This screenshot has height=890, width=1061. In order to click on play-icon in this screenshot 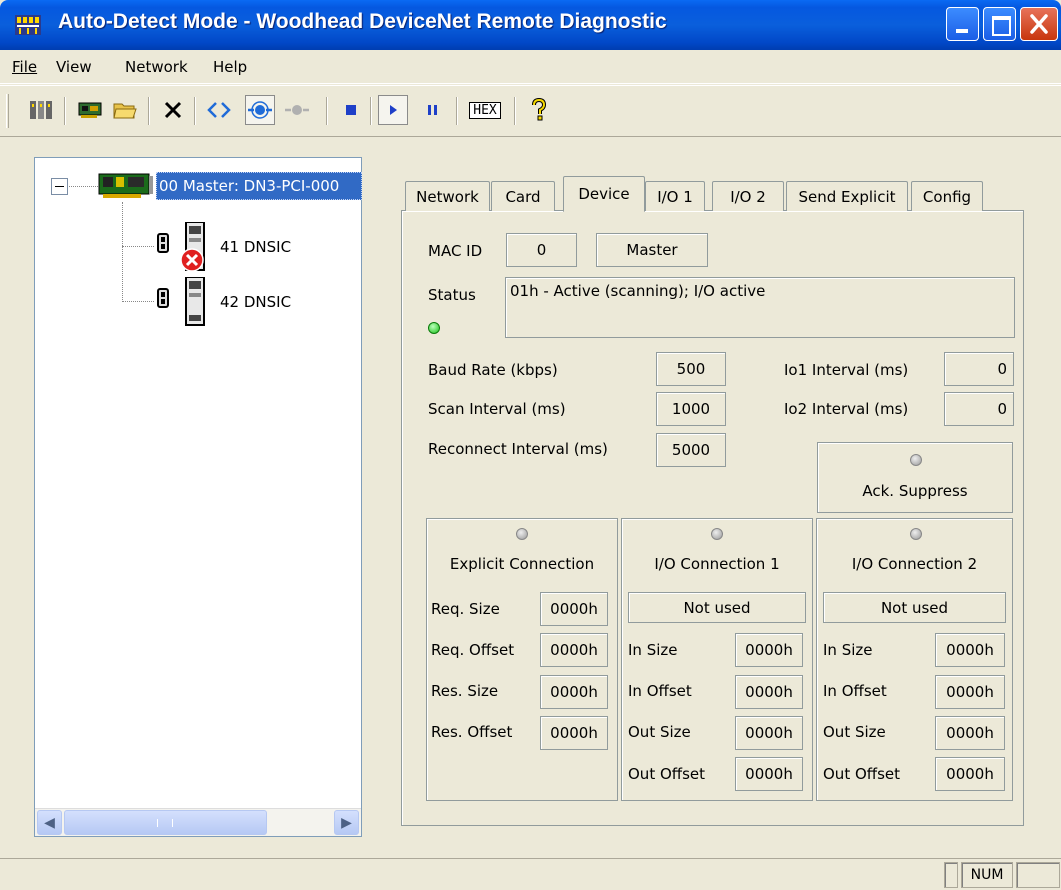, I will do `click(393, 110)`.